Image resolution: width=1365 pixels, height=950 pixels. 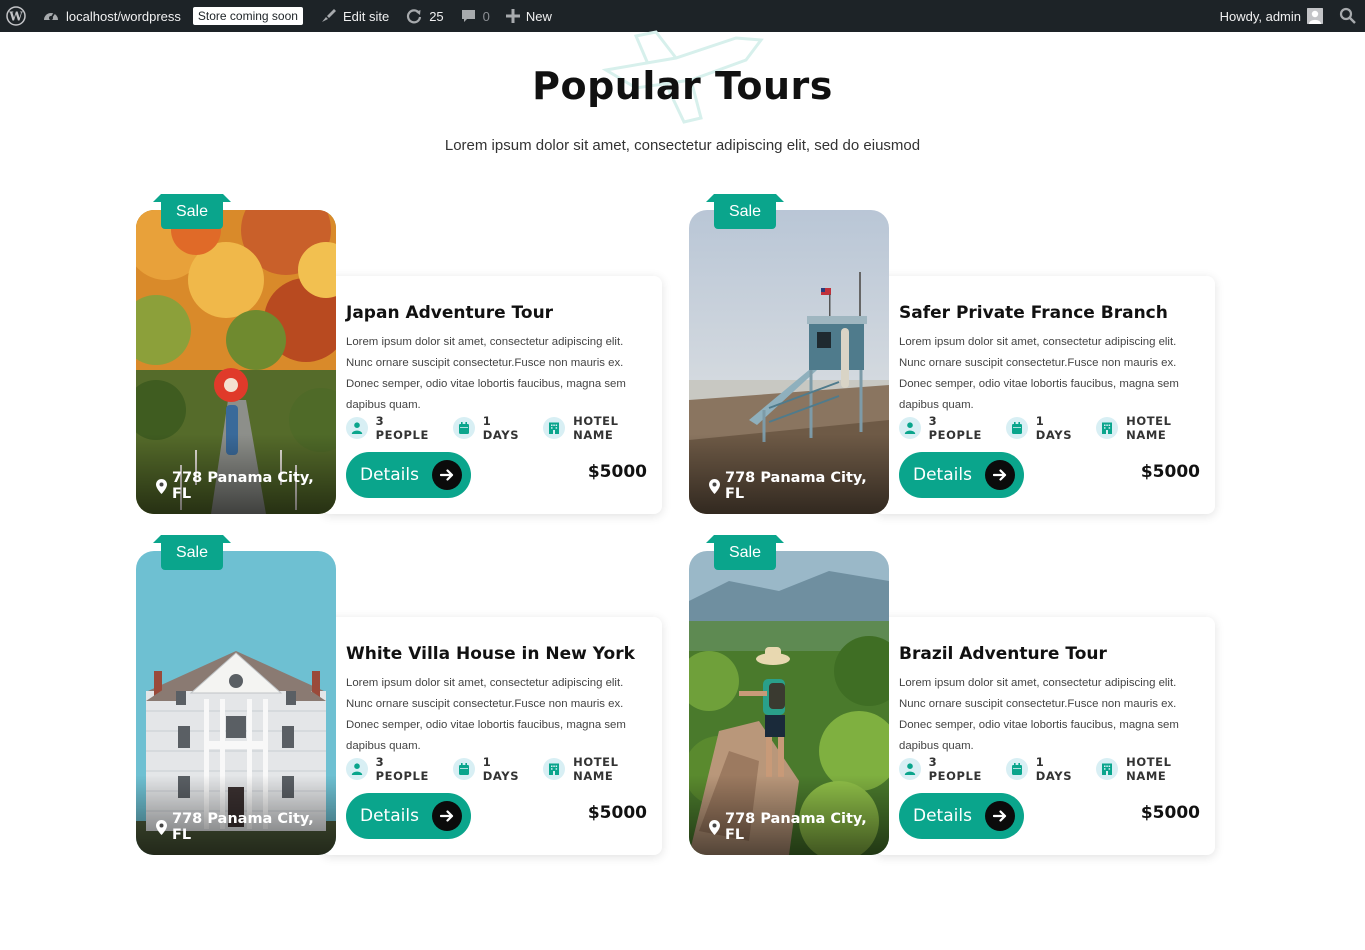 What do you see at coordinates (486, 16) in the screenshot?
I see `comments-count: 0` at bounding box center [486, 16].